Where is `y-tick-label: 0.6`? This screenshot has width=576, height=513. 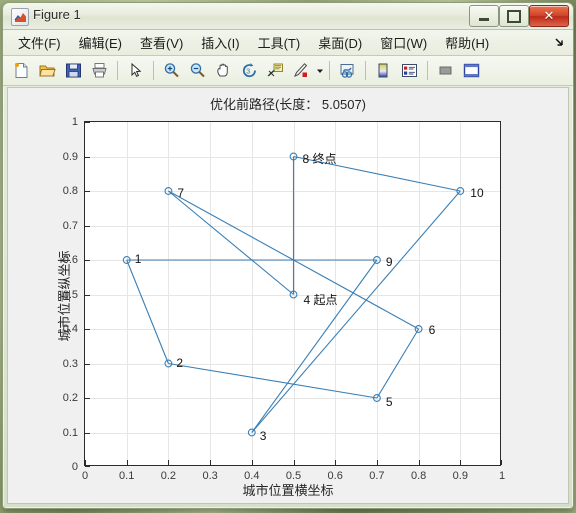
y-tick-label: 0.6 is located at coordinates (70, 260).